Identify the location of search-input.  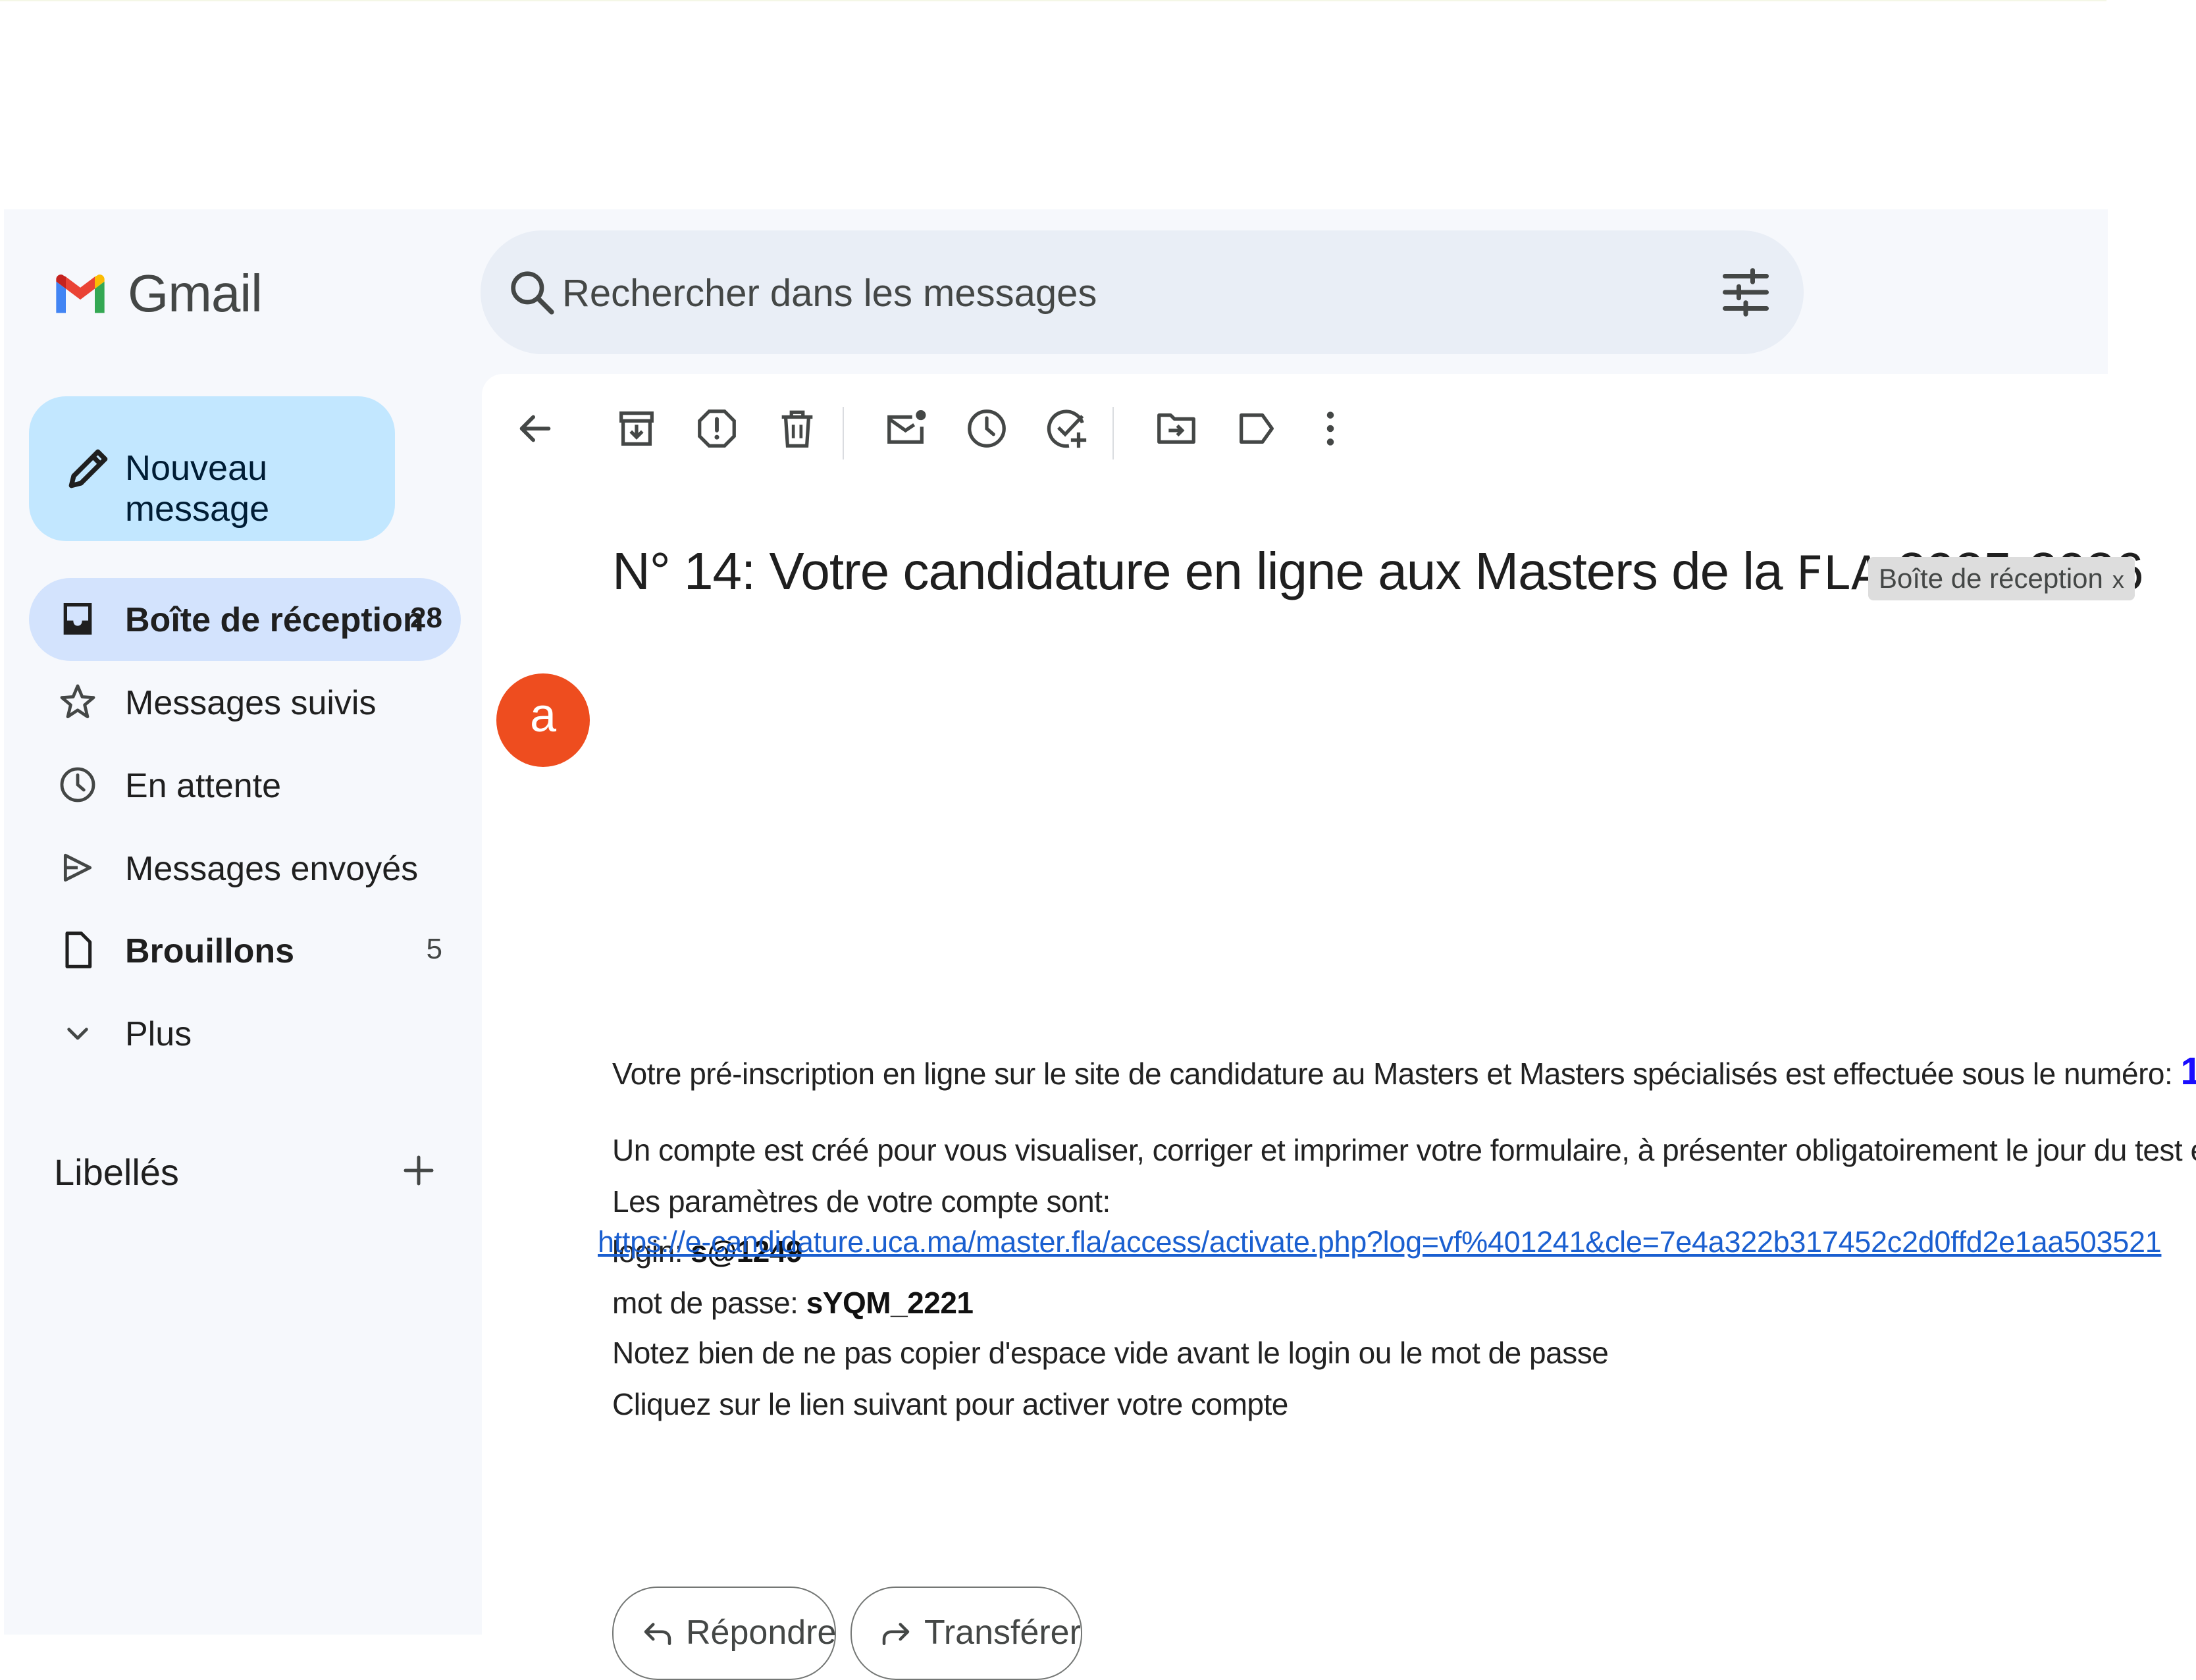
(1122, 293).